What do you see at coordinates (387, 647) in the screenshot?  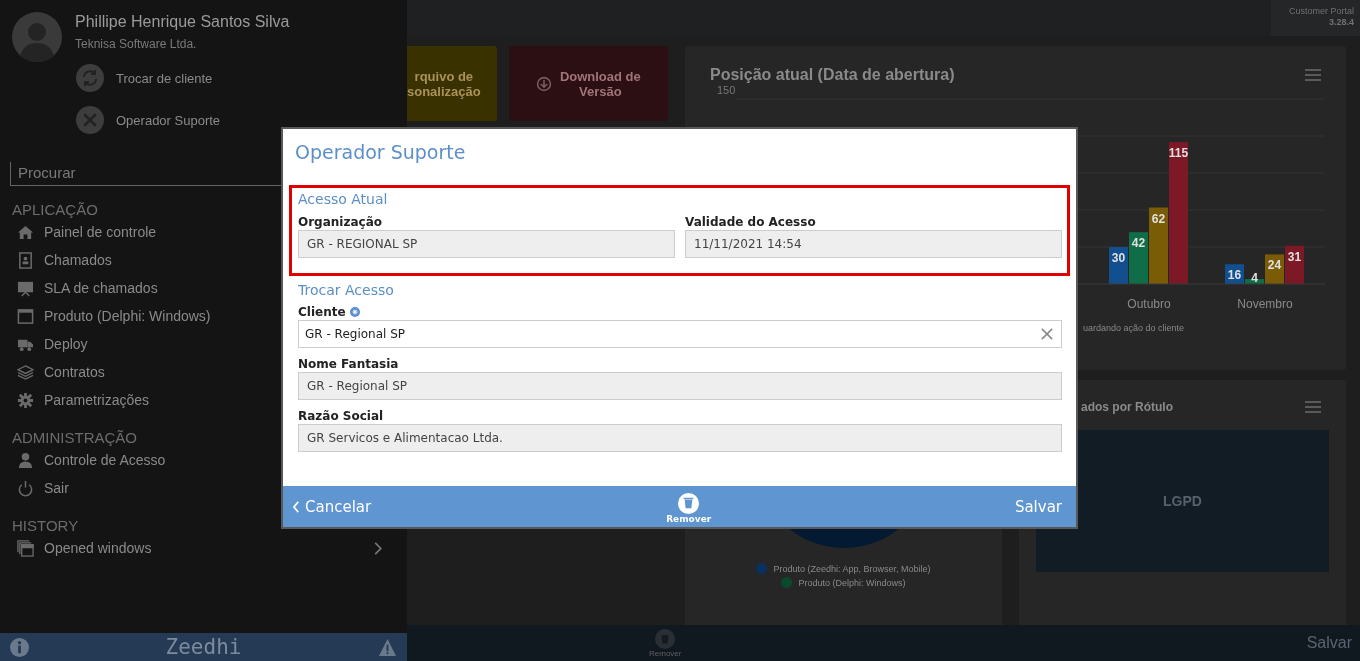 I see `warning-icon` at bounding box center [387, 647].